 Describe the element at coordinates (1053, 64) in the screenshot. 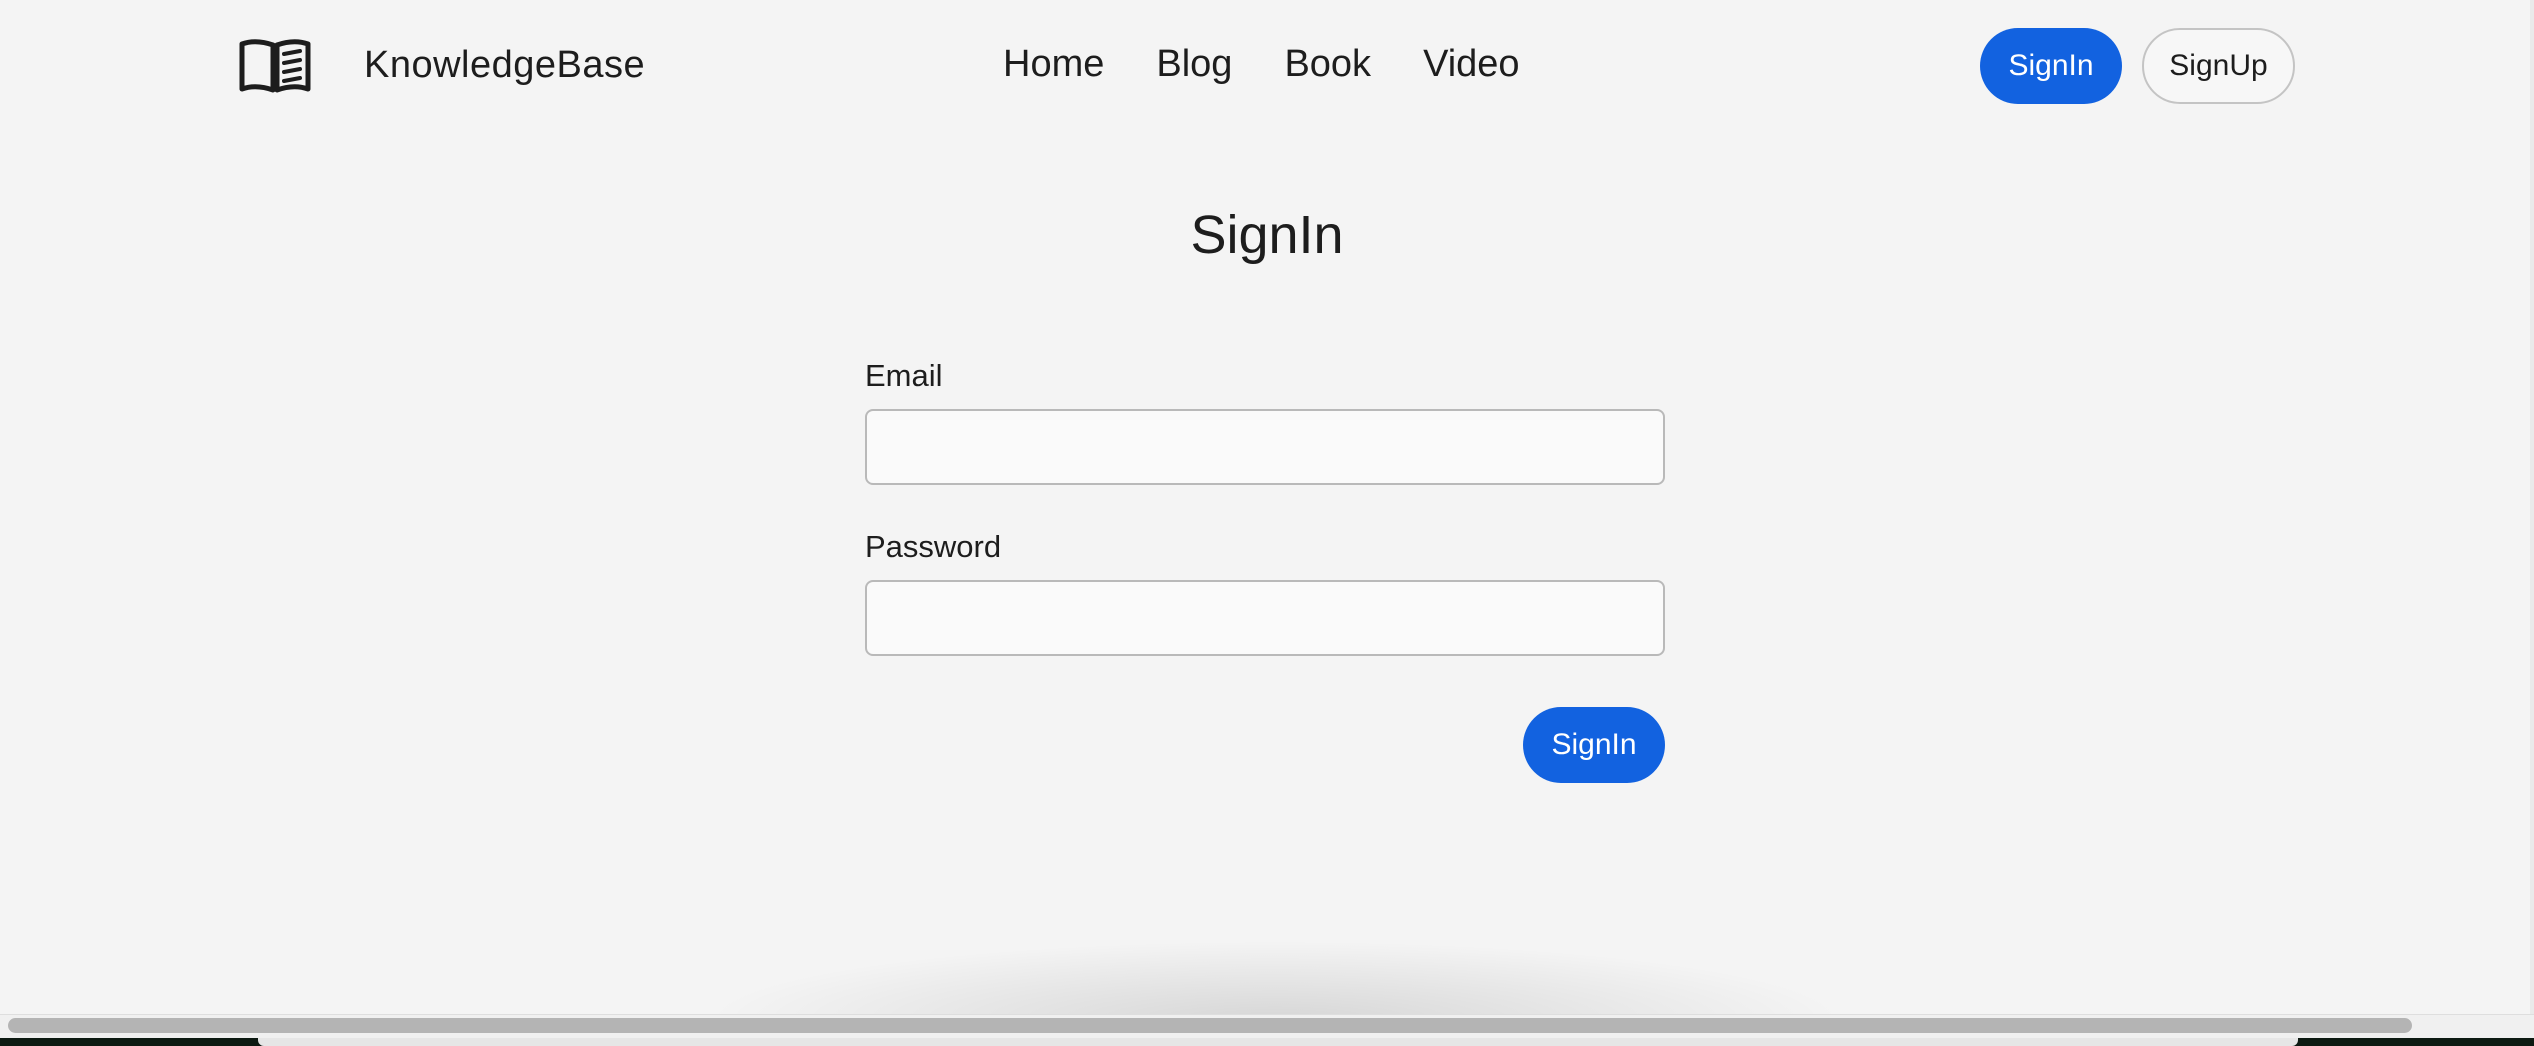

I see `nav-home: Home` at that location.